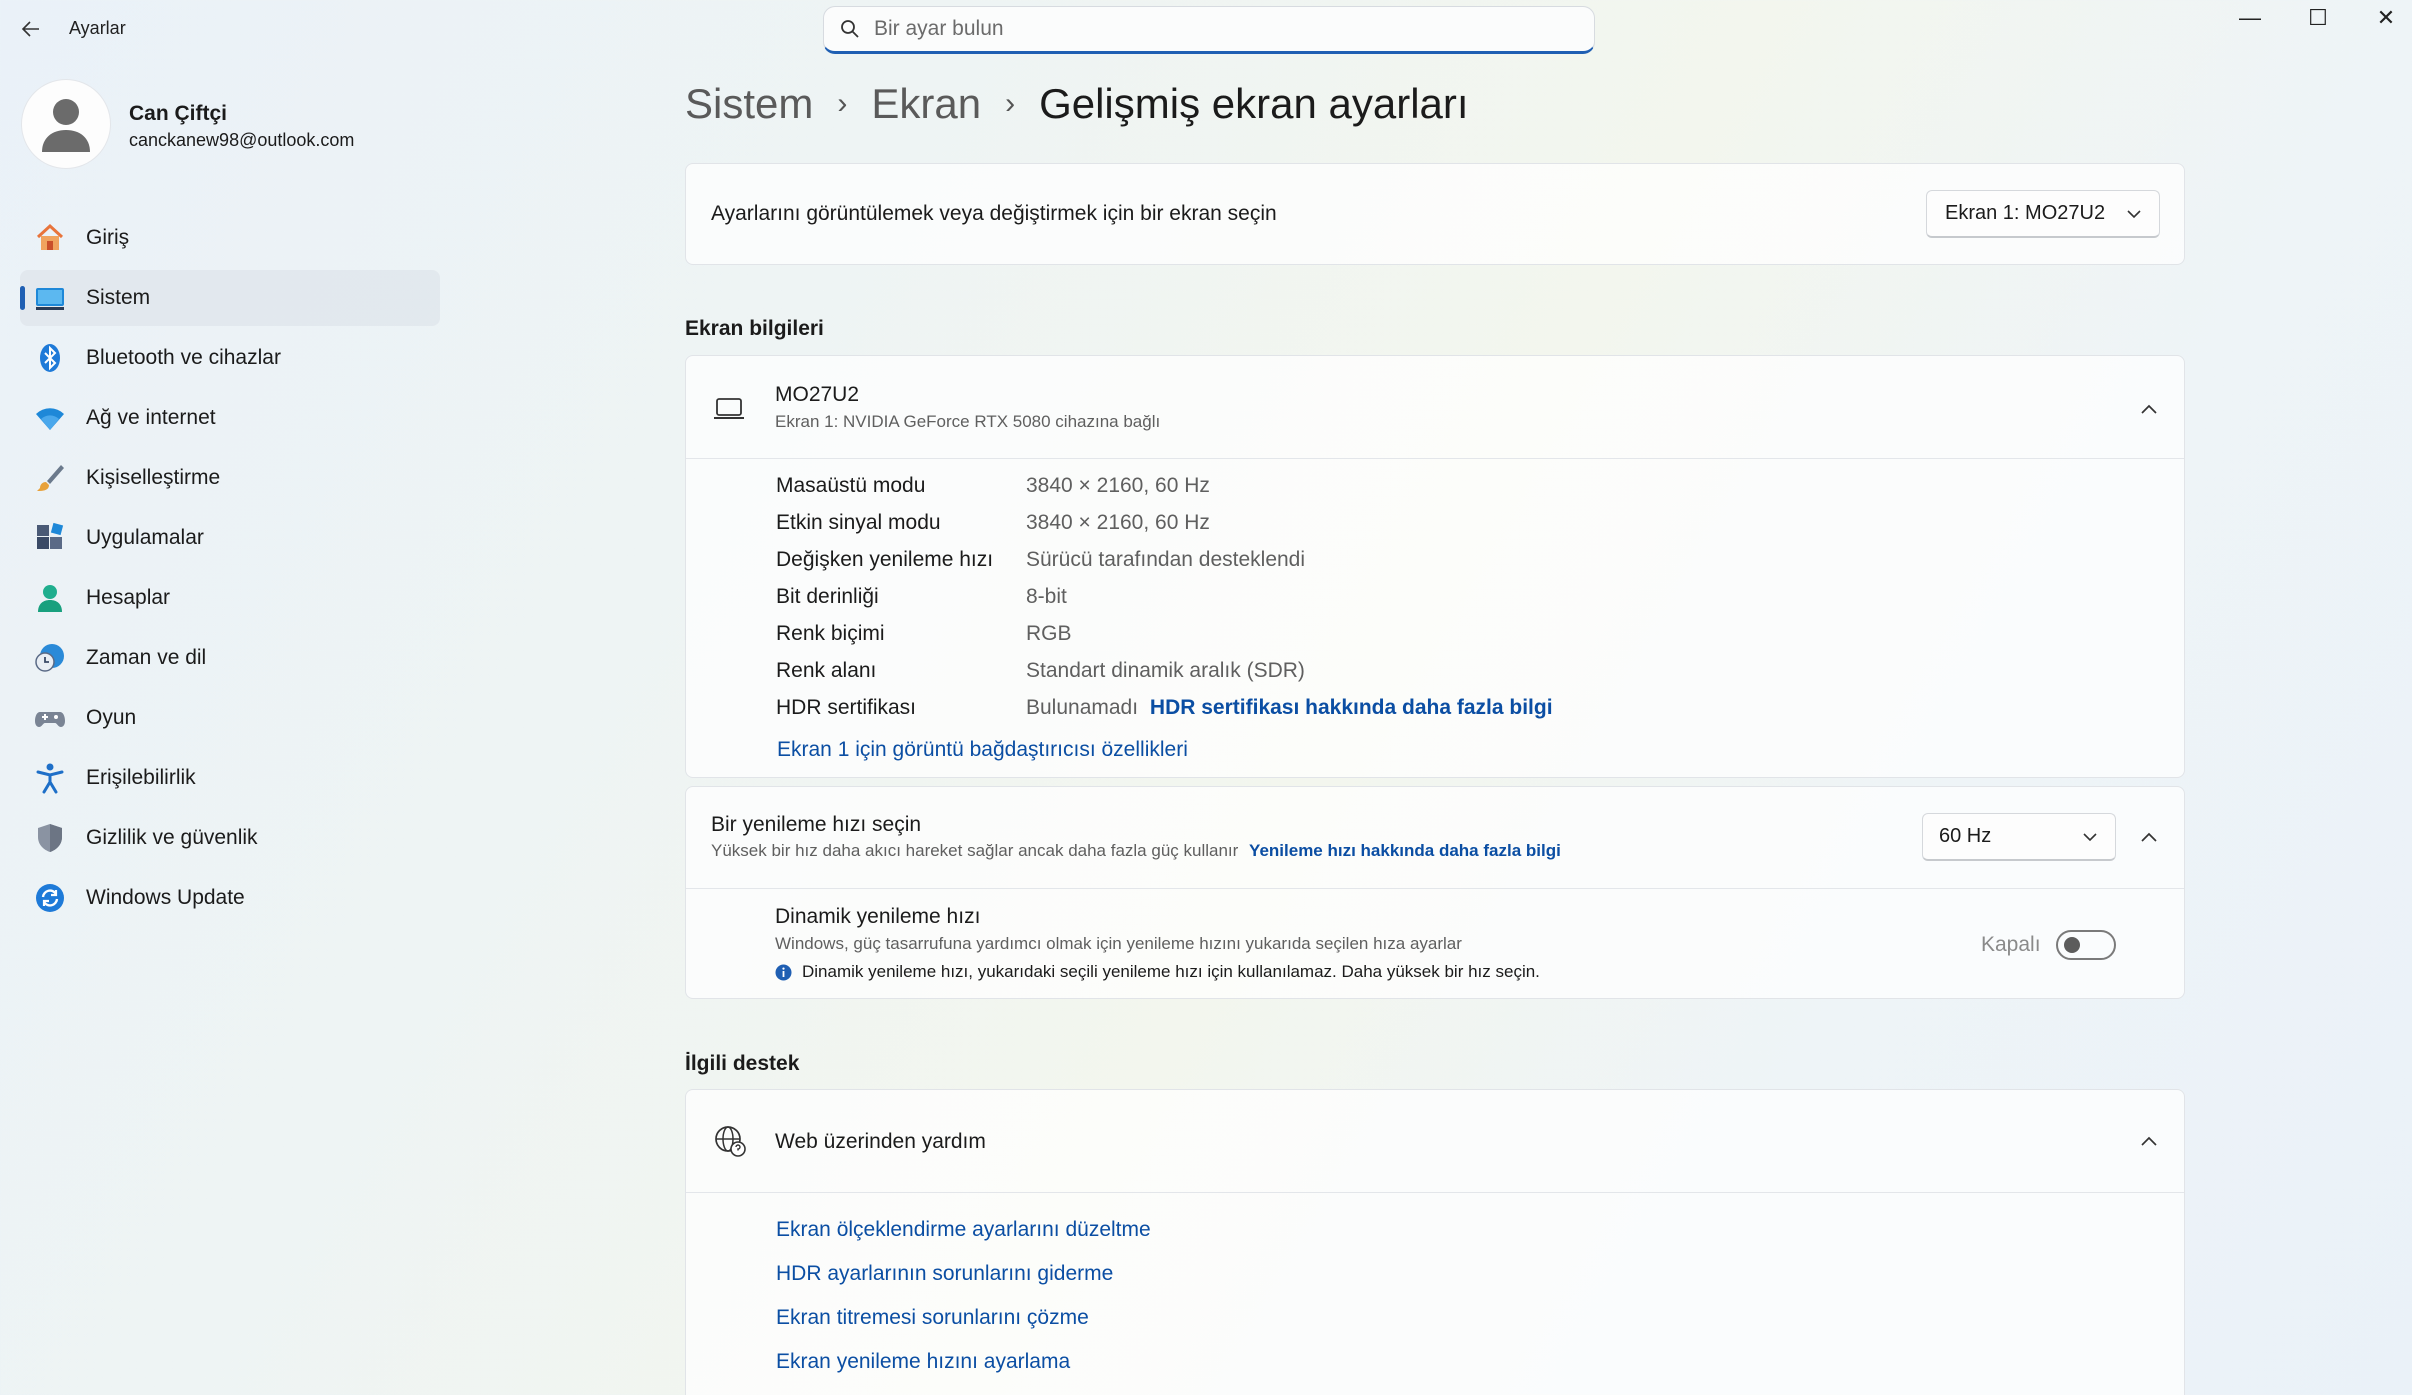  Describe the element at coordinates (885, 559) in the screenshot. I see `info-label: Değişken yenileme hızı` at that location.